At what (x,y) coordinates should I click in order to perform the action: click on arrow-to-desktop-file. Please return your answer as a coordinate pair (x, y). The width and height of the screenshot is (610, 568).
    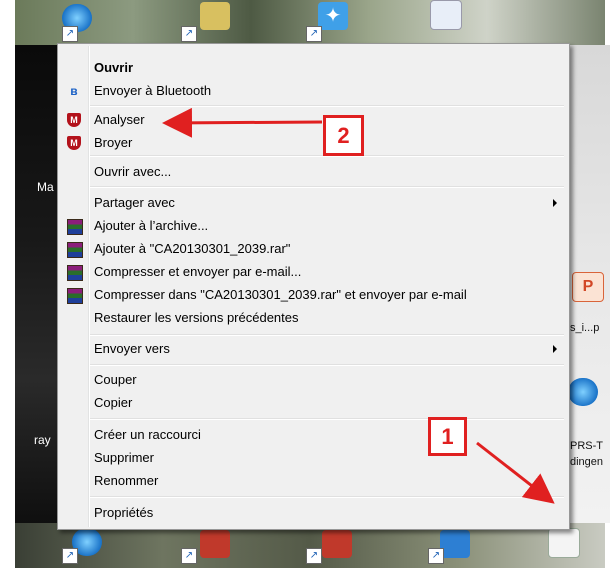
    Looking at the image, I should click on (515, 472).